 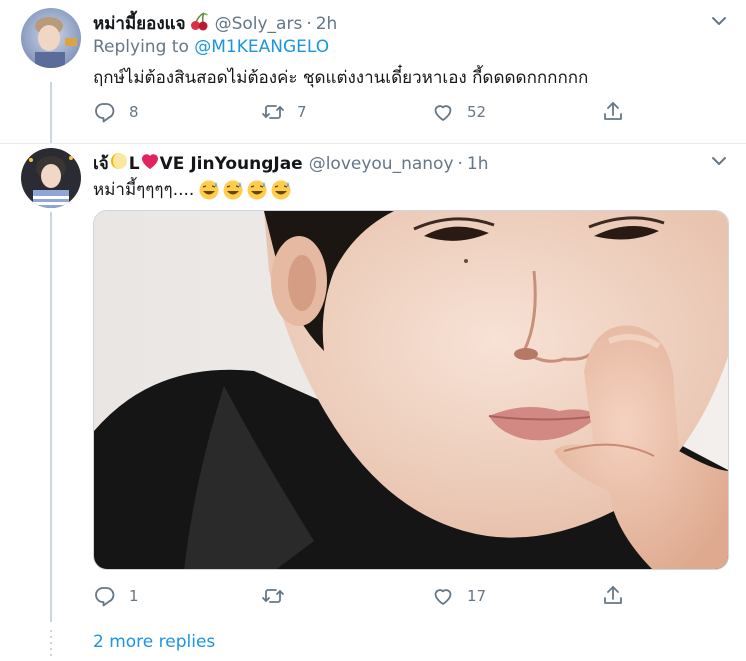 I want to click on reply-button: 1, so click(x=116, y=596).